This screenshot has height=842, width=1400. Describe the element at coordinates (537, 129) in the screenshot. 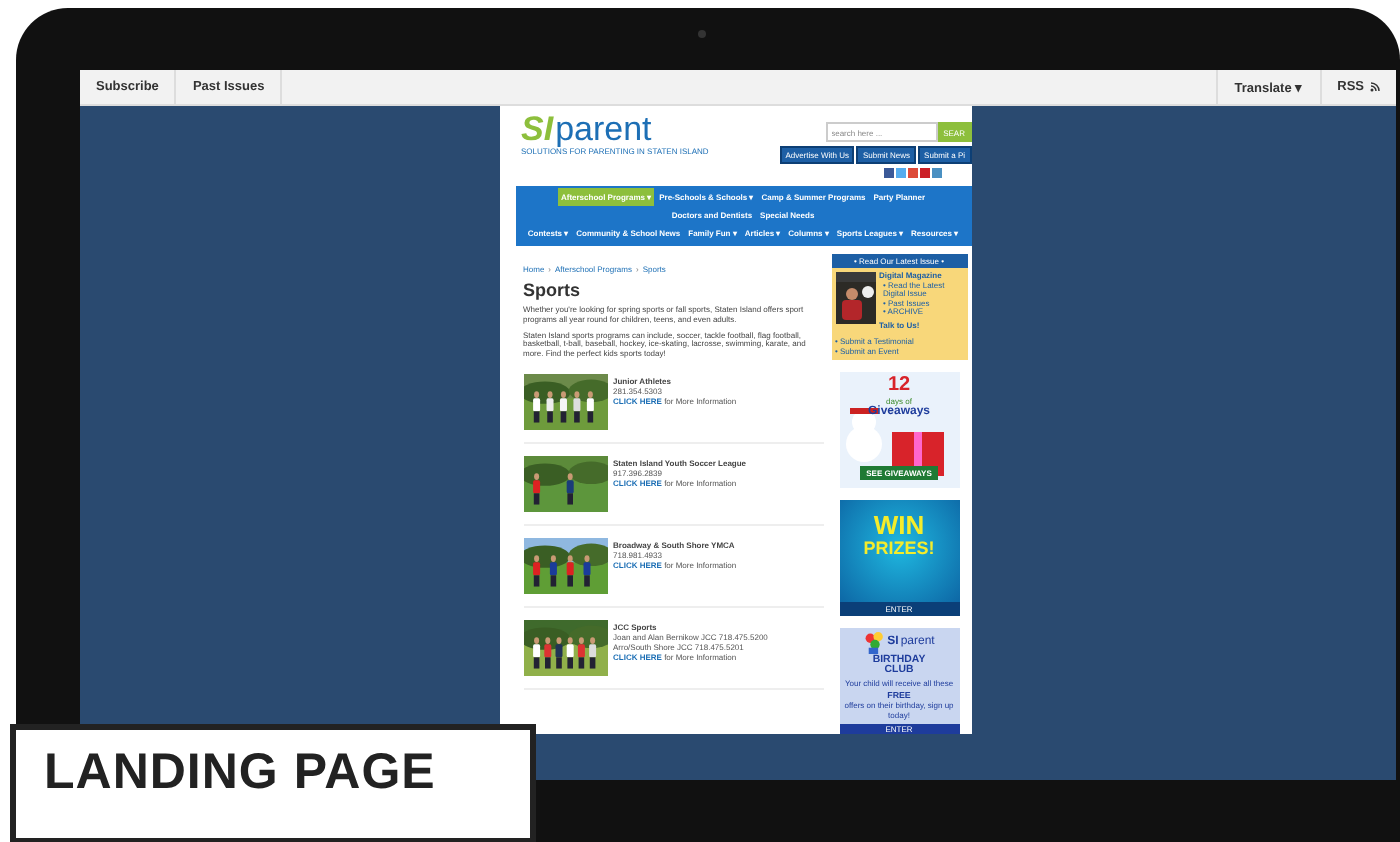

I see `logo-mark: SI` at that location.